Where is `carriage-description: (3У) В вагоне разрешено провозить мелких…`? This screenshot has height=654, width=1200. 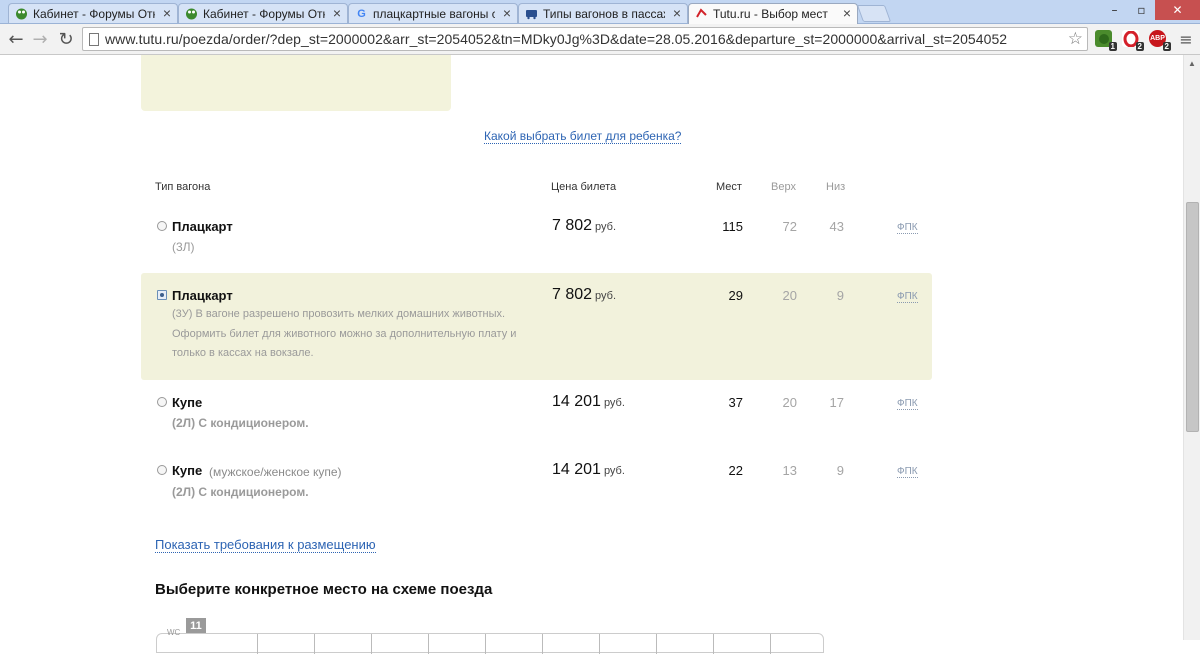 carriage-description: (3У) В вагоне разрешено провозить мелких… is located at coordinates (344, 333).